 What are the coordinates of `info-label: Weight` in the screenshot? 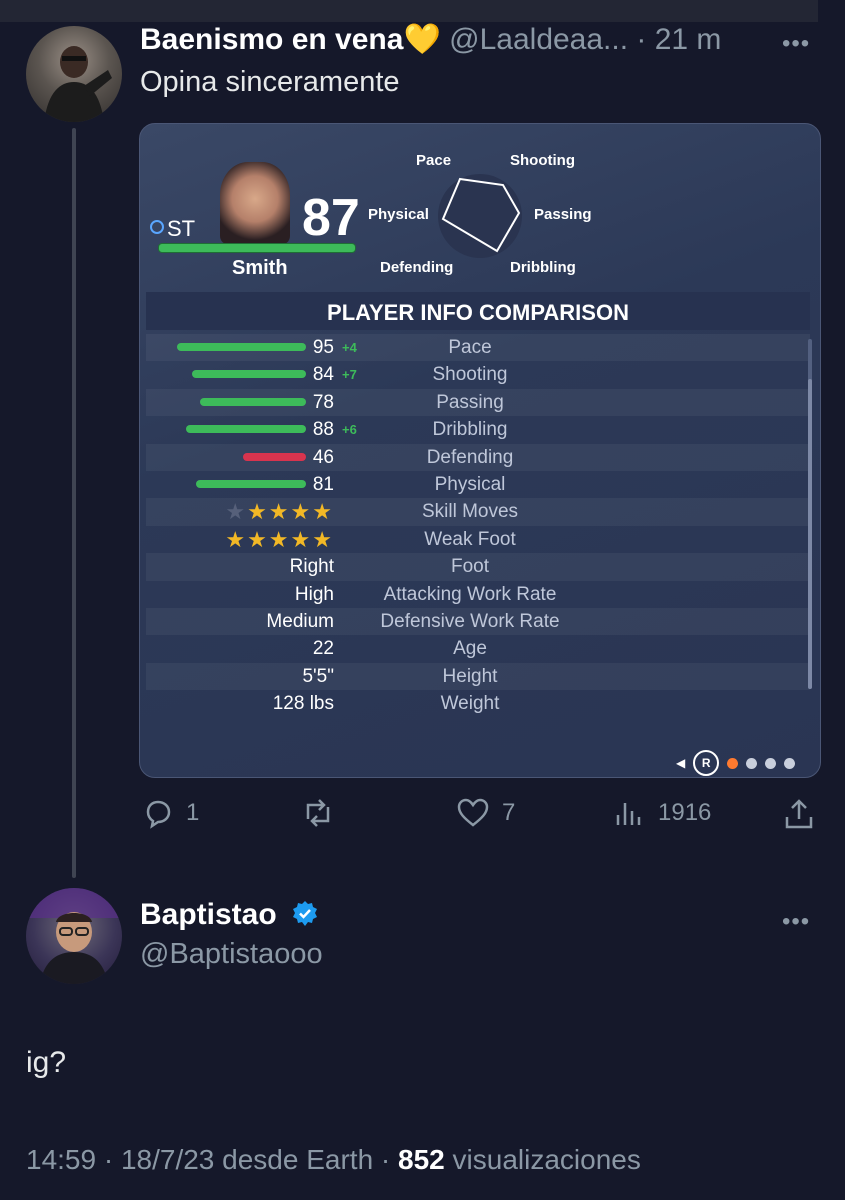 It's located at (470, 704).